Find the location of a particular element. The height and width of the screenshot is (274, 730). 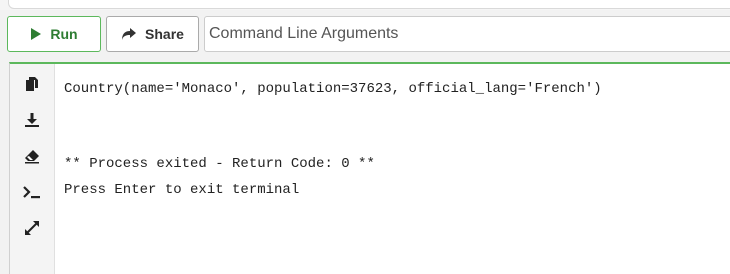

expand-icon is located at coordinates (32, 228).